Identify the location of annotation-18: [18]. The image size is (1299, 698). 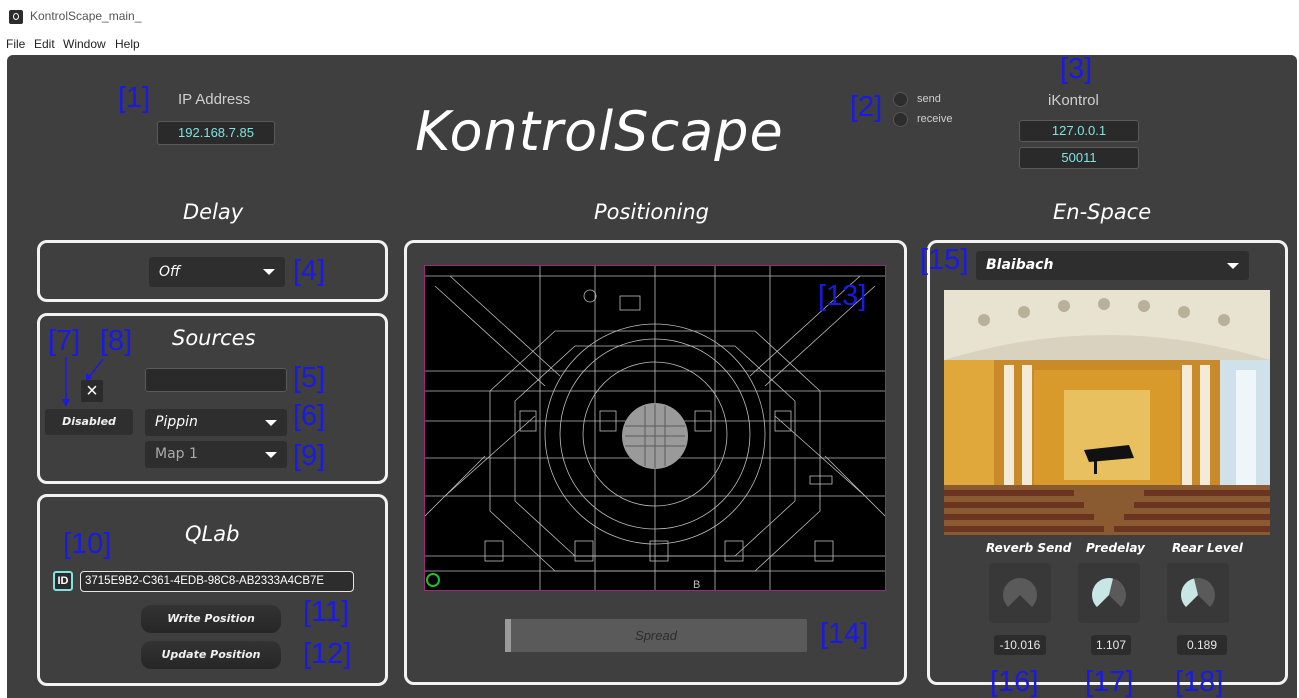
(1199, 682).